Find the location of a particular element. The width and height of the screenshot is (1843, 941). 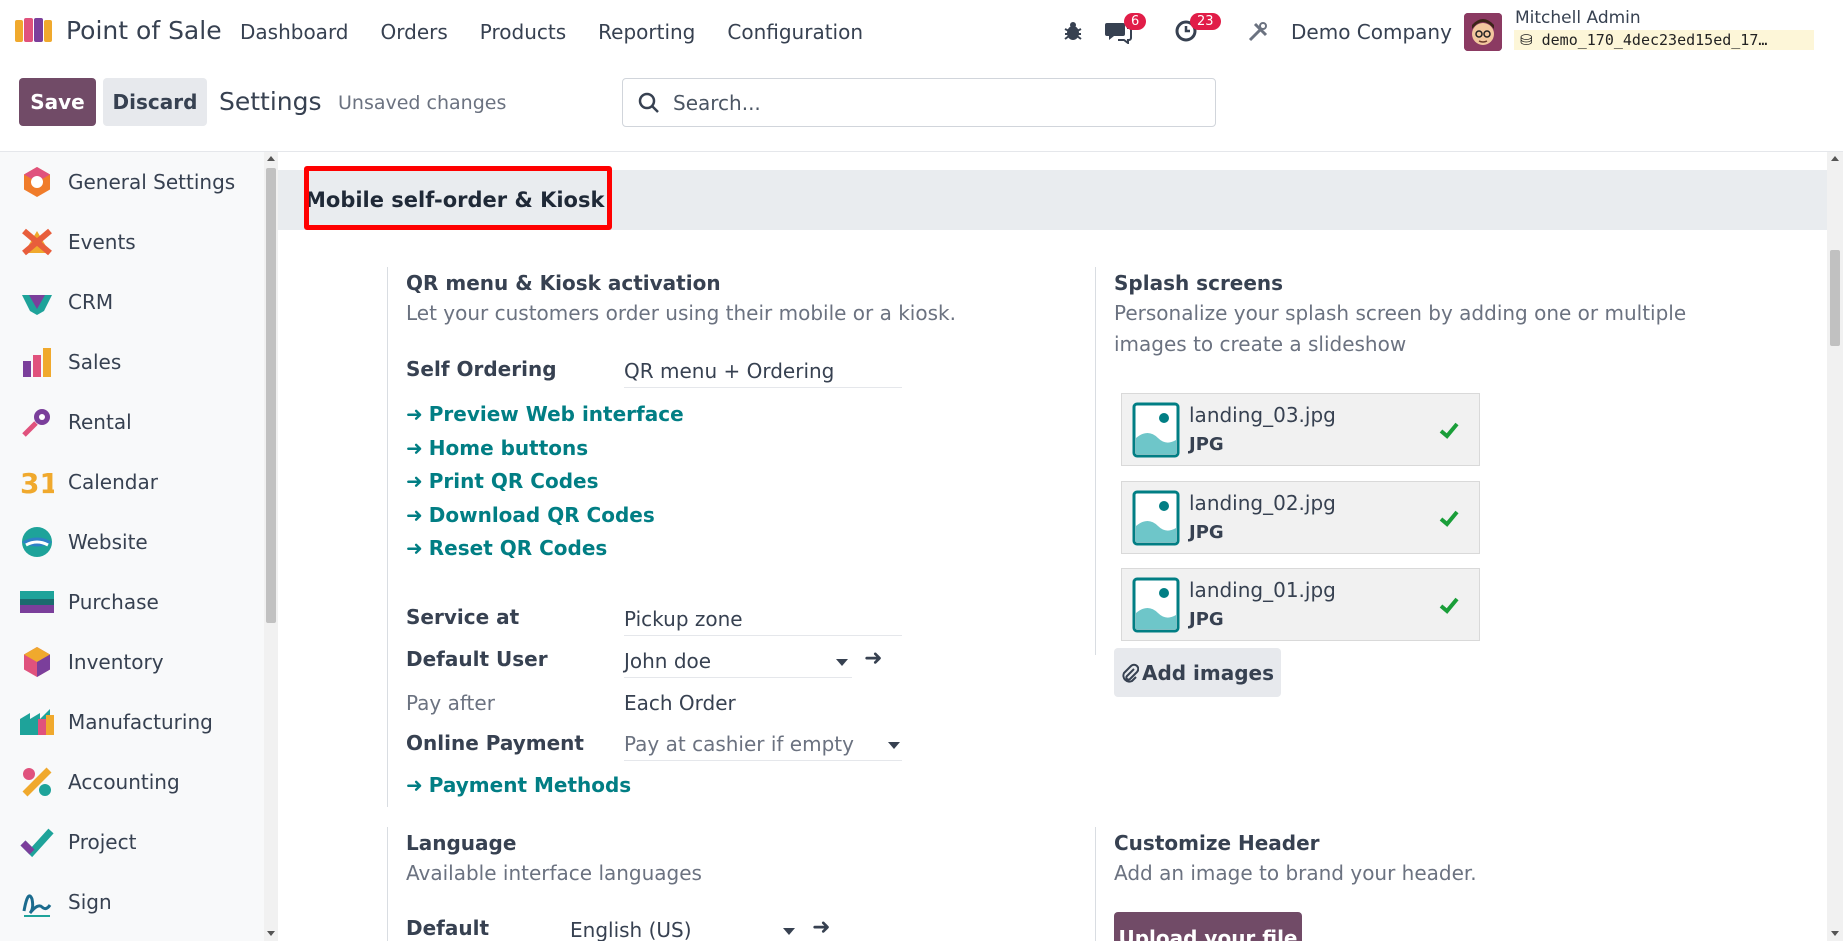

print-qr-codes-link: ➜ Print QR Codes is located at coordinates (502, 481).